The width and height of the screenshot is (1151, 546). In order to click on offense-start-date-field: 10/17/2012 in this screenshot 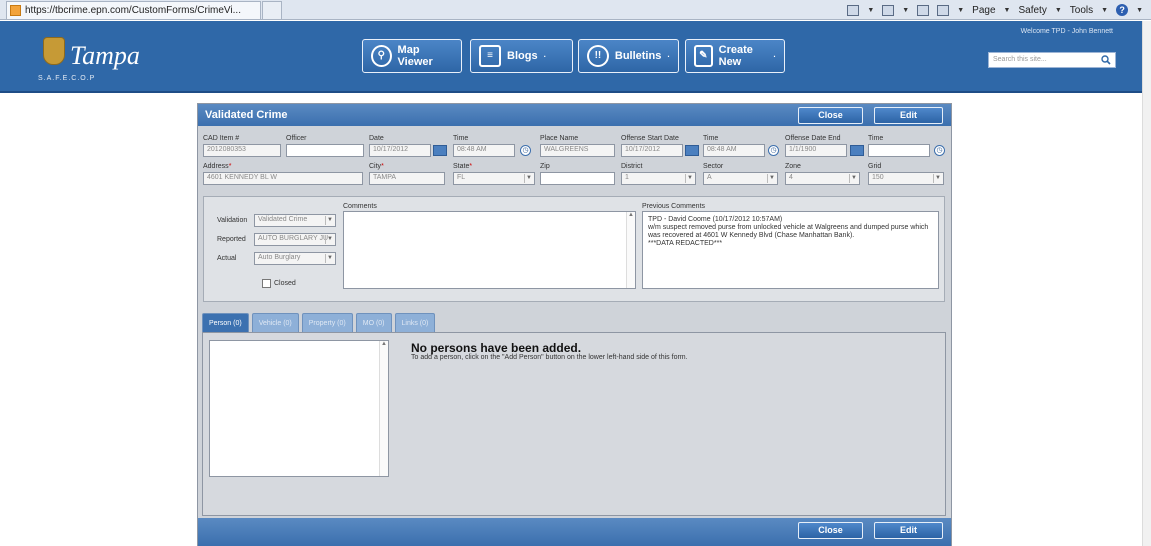, I will do `click(652, 150)`.